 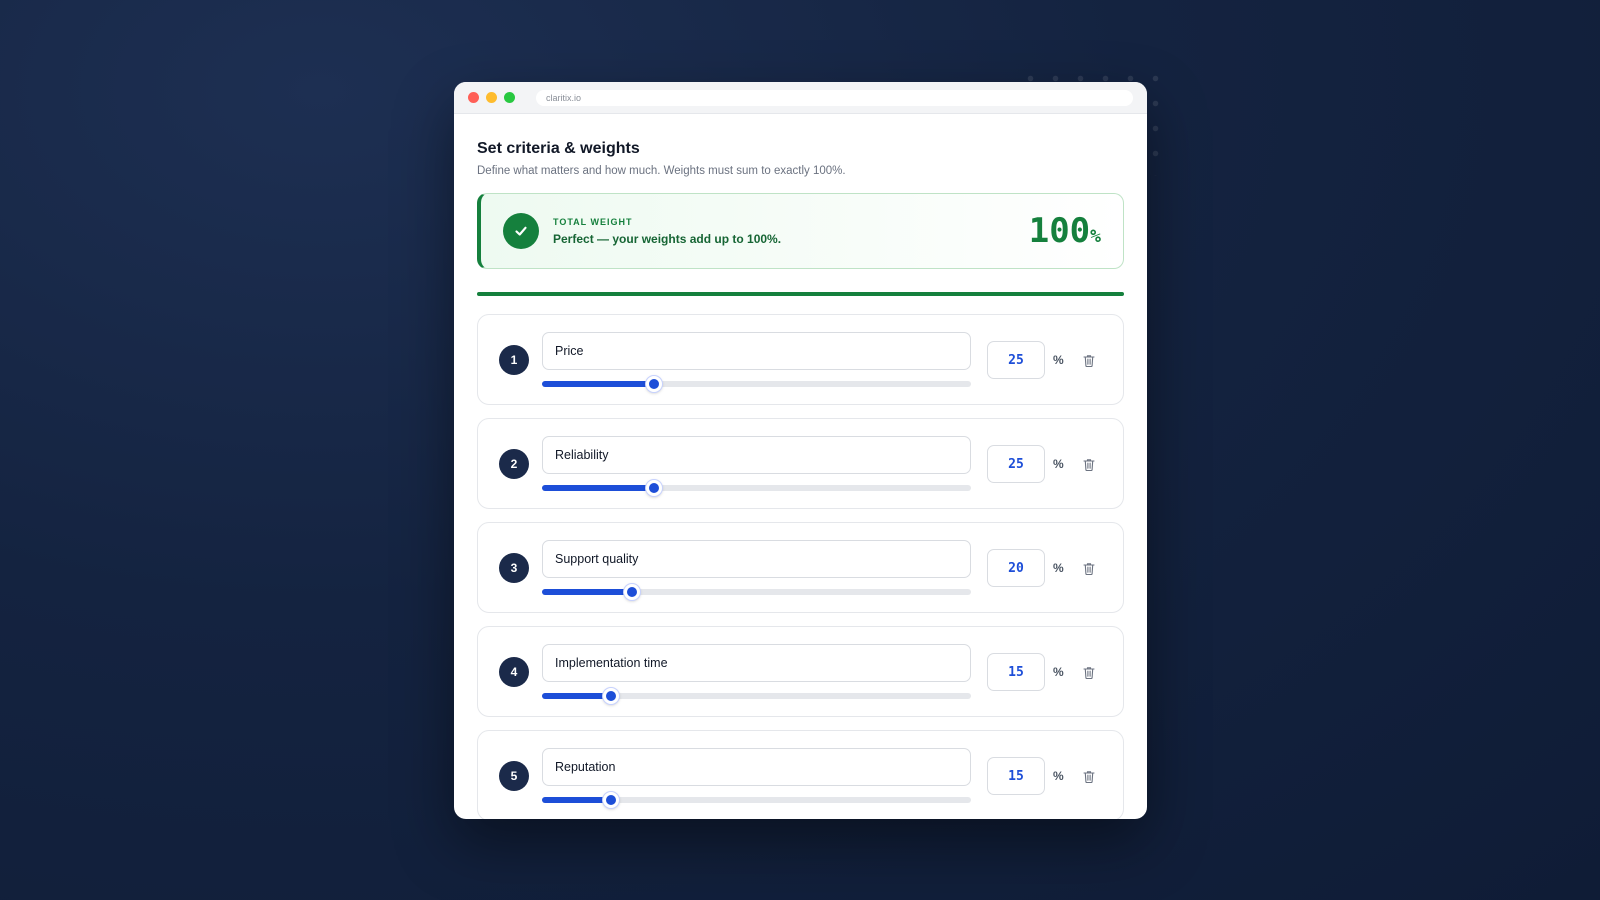 I want to click on total-weight-number: 100, so click(x=1059, y=231).